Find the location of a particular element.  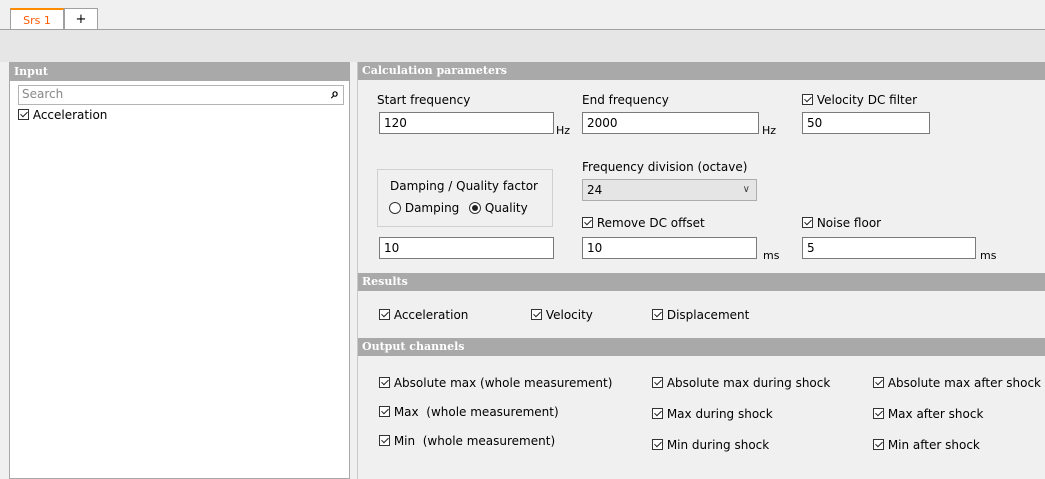

frequency-division-value: 24 is located at coordinates (595, 190).